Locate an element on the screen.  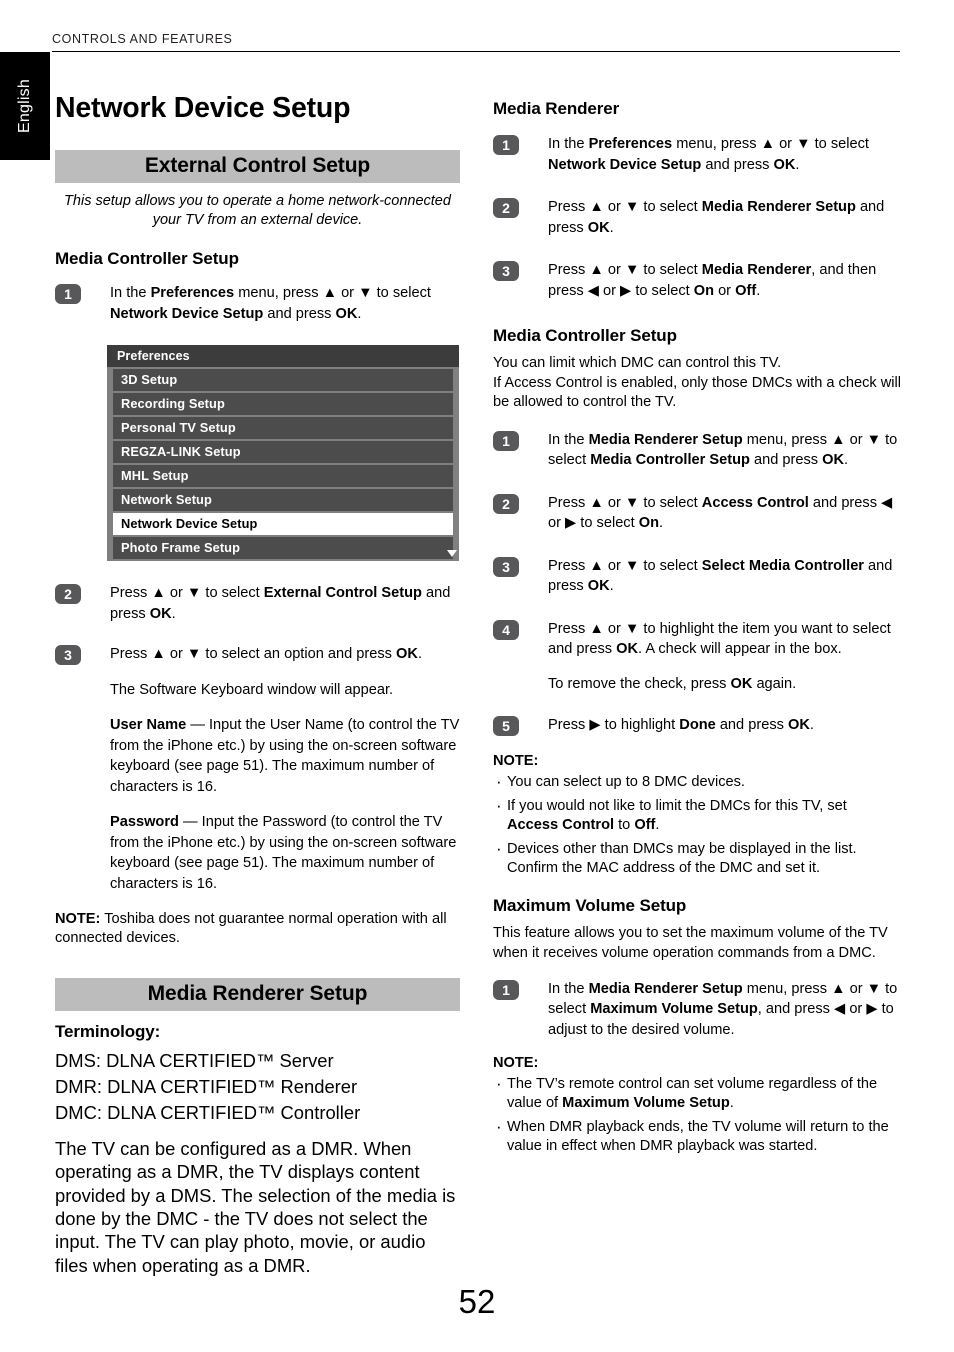
language-tab-label: English is located at coordinates (24, 106).